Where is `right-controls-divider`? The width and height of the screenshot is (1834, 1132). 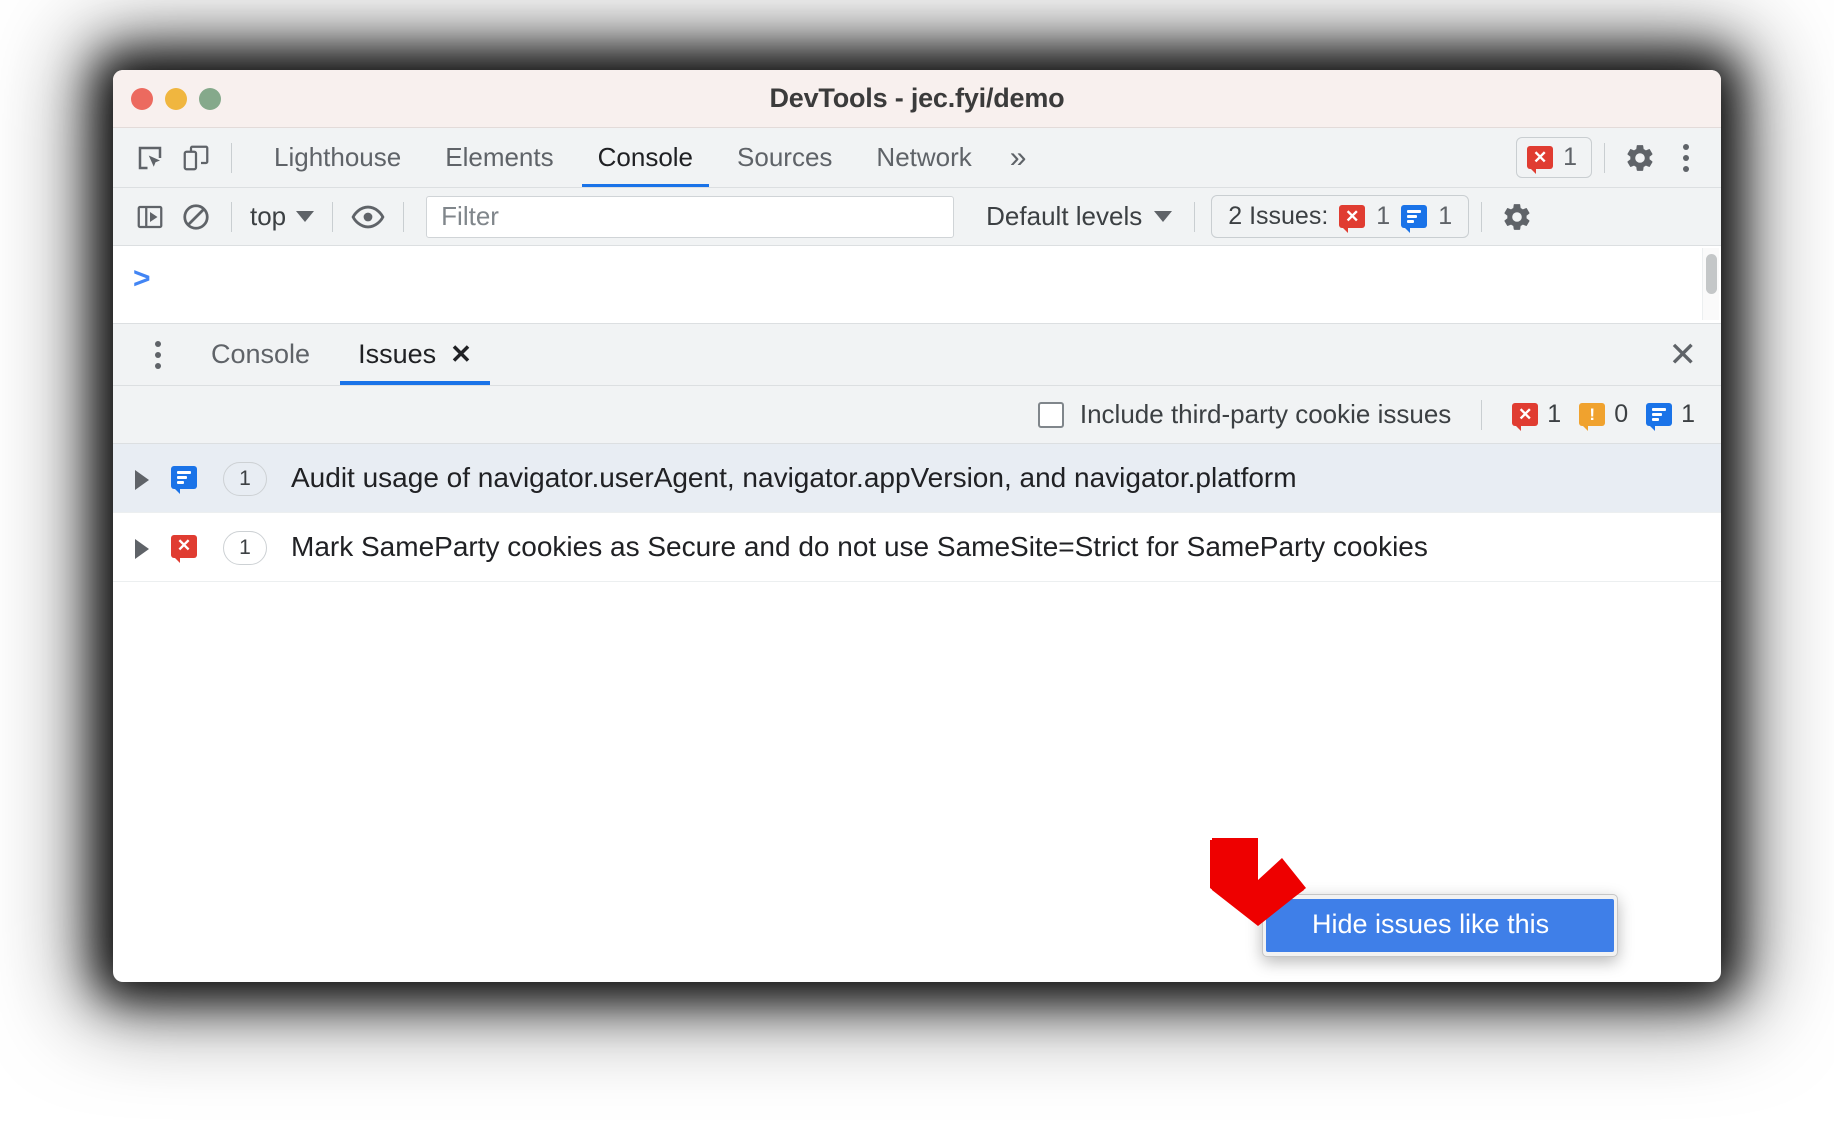 right-controls-divider is located at coordinates (1604, 157).